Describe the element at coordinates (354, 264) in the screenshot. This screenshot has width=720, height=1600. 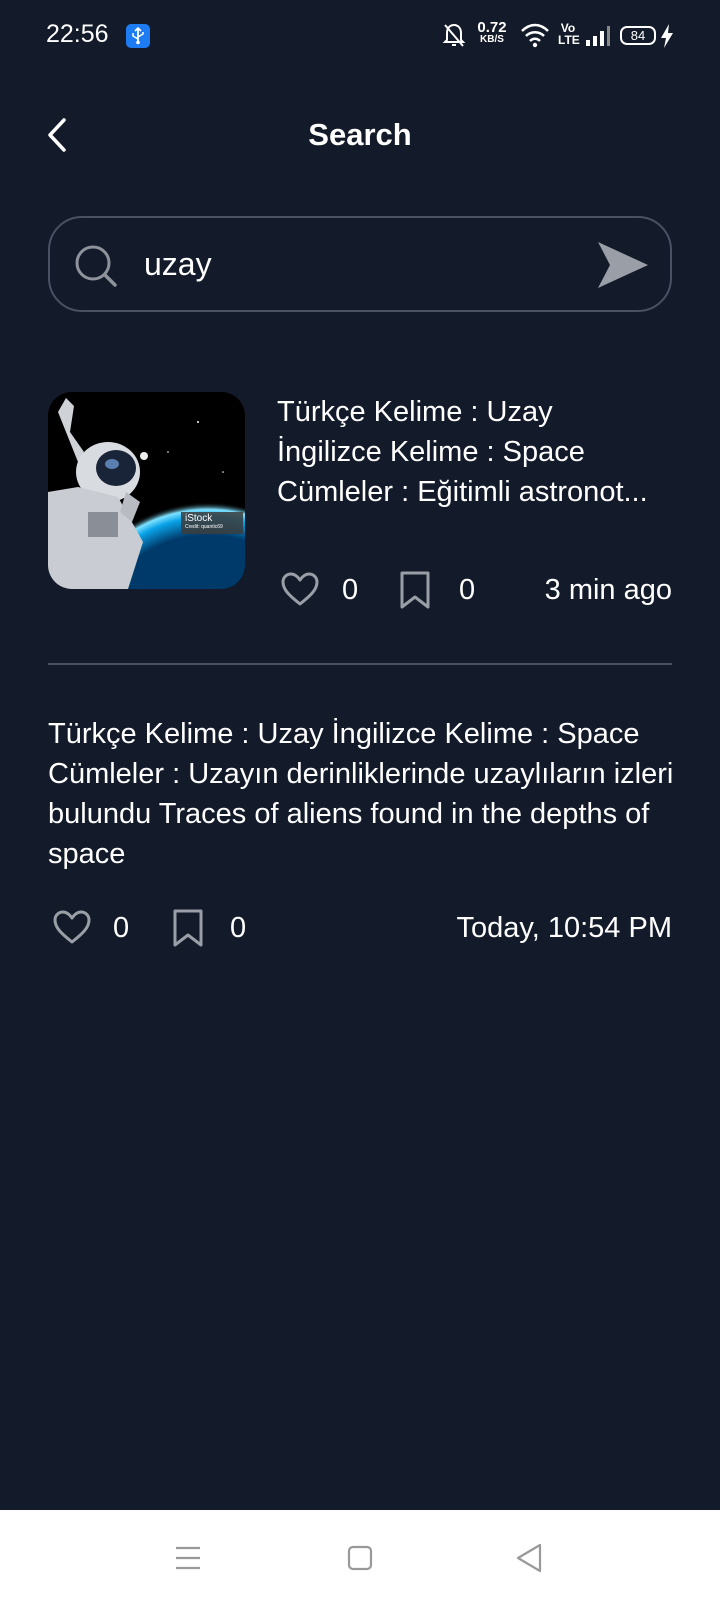
I see `search-input` at that location.